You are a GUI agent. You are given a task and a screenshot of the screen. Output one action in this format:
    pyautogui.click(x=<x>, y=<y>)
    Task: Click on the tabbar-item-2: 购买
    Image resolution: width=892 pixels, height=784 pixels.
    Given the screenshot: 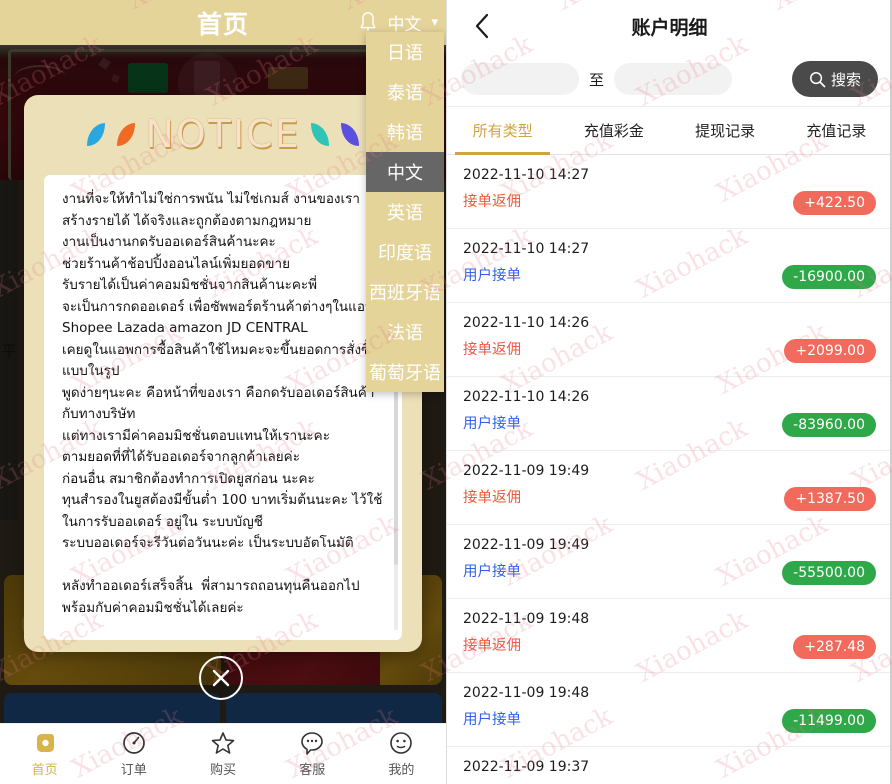 What is the action you would take?
    pyautogui.click(x=222, y=754)
    